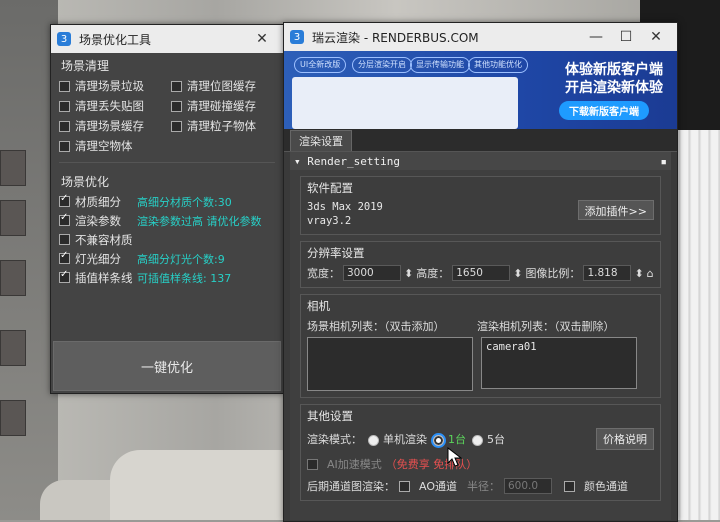 The width and height of the screenshot is (720, 522). Describe the element at coordinates (440, 65) in the screenshot. I see `banner-pill: 显示传输功能` at that location.